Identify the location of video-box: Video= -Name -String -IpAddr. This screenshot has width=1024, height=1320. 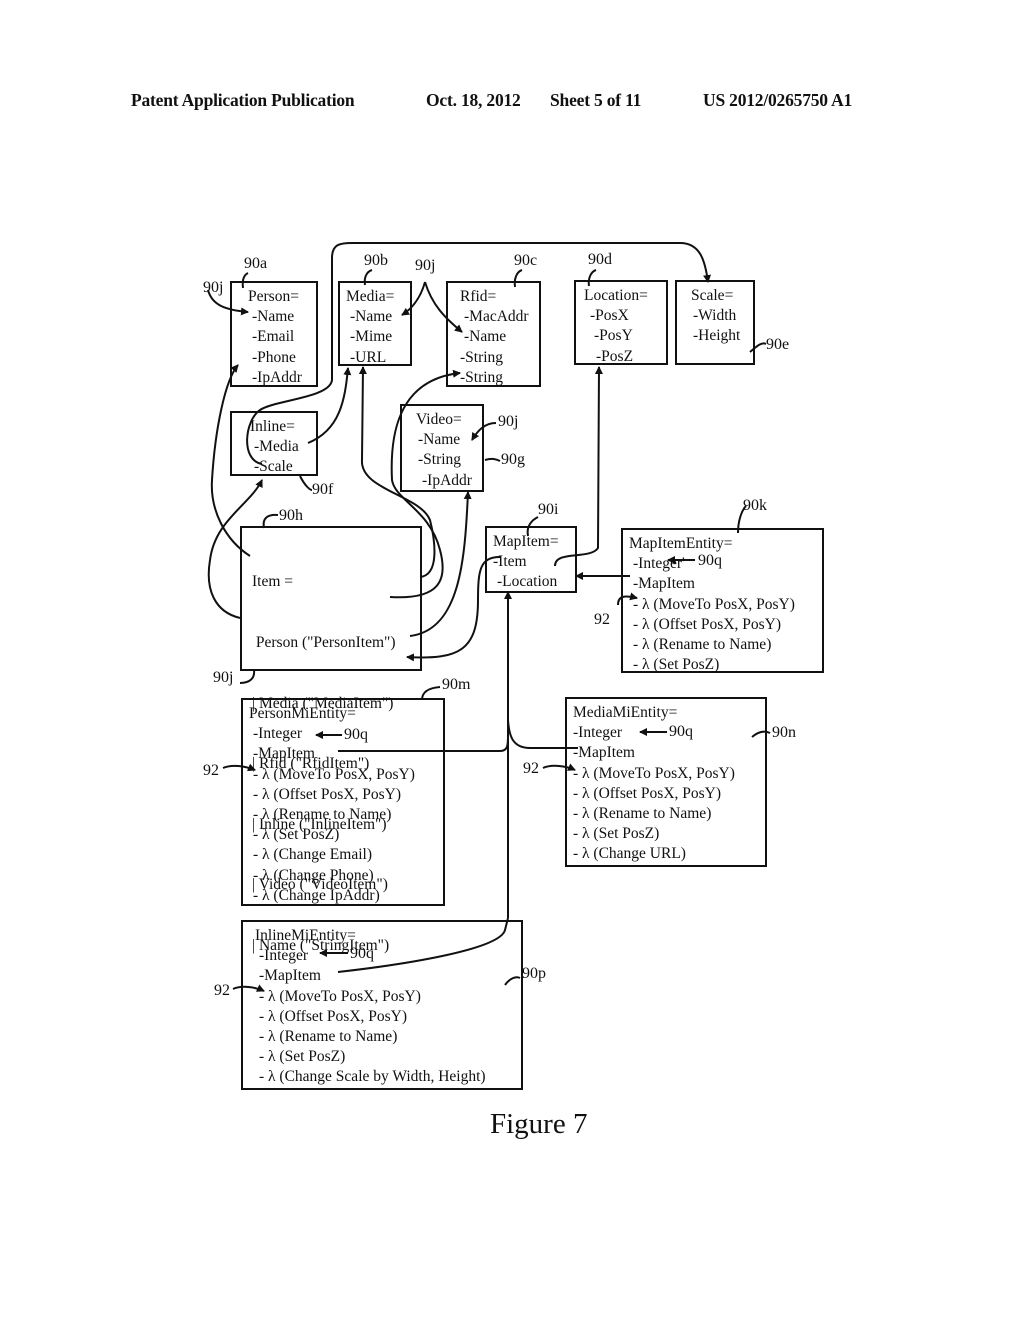
(442, 448).